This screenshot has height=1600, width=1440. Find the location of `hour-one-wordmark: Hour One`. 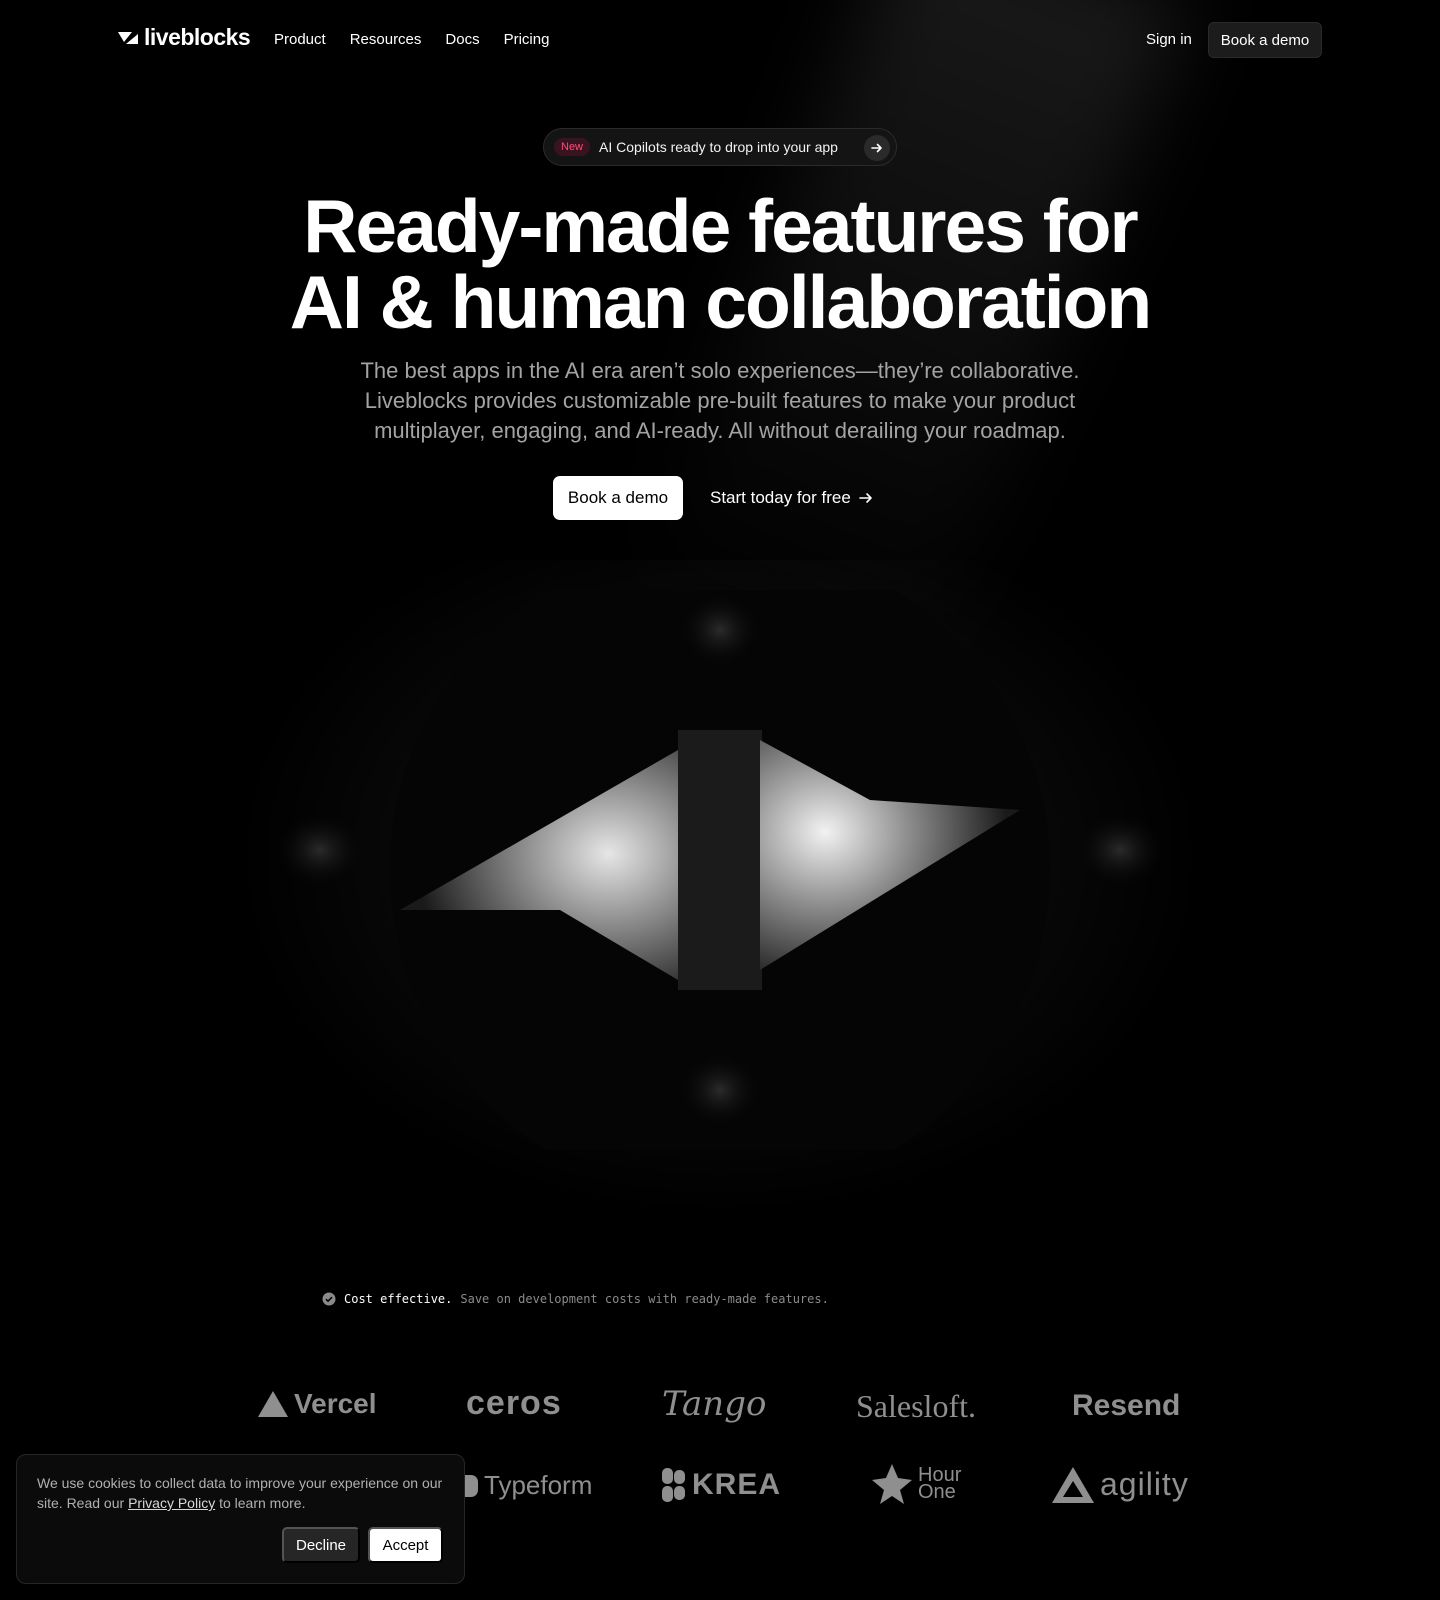

hour-one-wordmark: Hour One is located at coordinates (939, 1484).